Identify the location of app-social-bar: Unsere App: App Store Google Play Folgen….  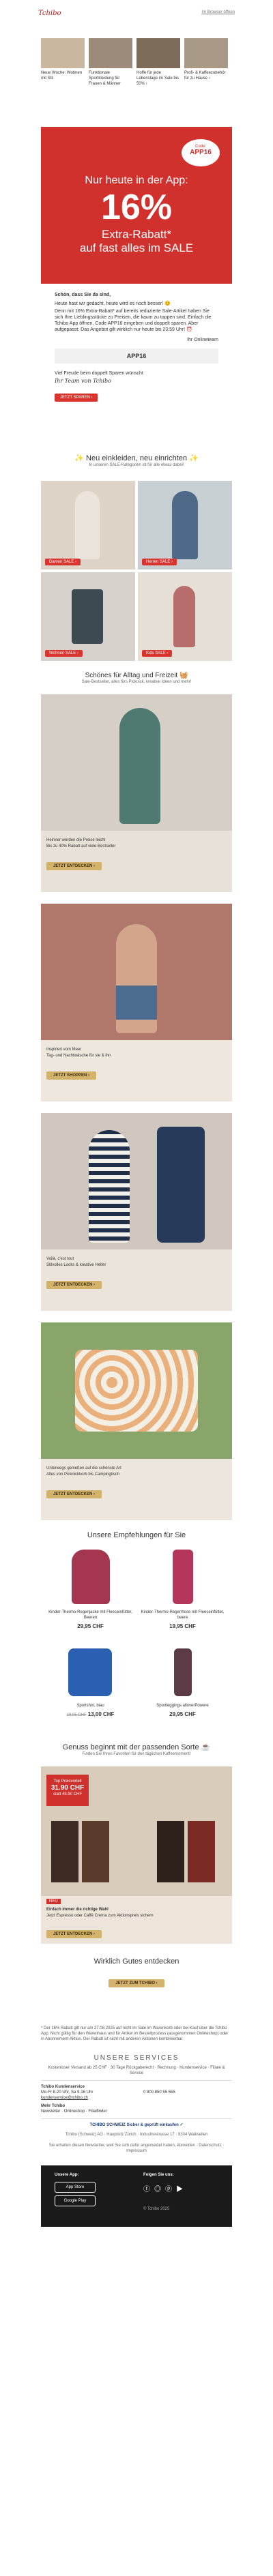
(136, 2196).